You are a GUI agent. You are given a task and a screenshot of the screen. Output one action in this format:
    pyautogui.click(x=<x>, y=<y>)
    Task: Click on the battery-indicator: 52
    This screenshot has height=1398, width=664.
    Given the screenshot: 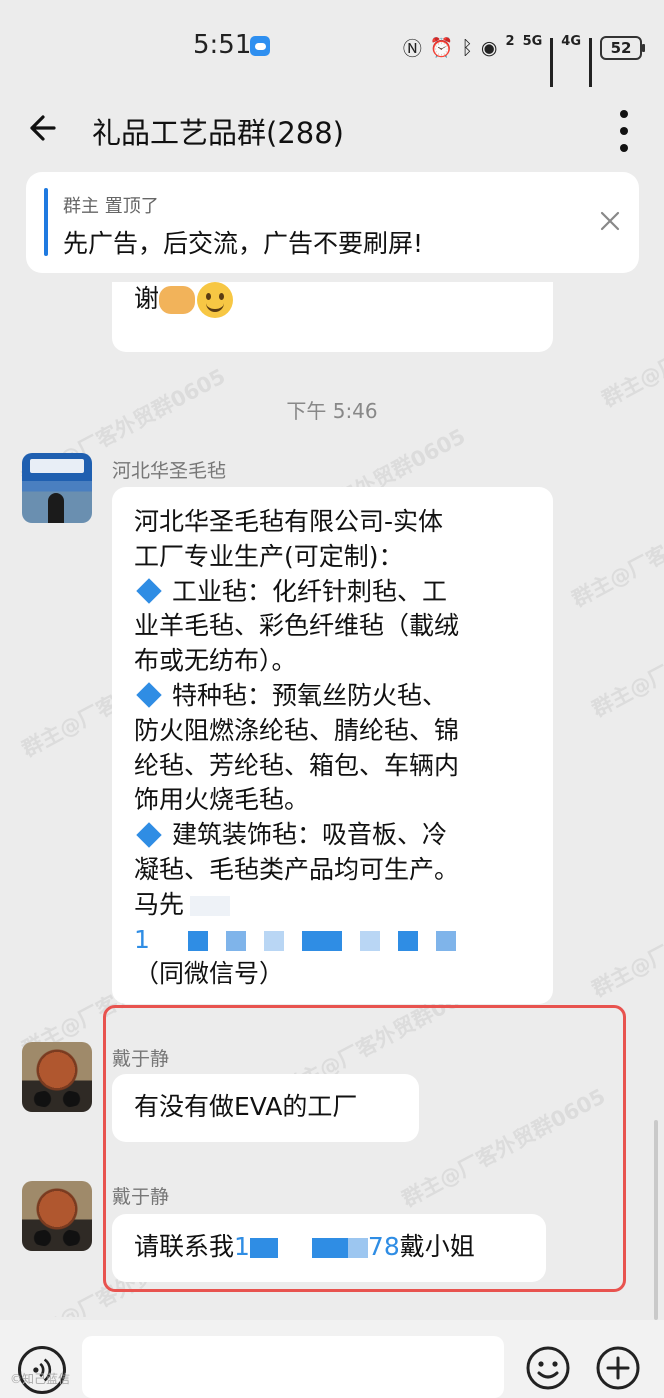 What is the action you would take?
    pyautogui.click(x=622, y=47)
    